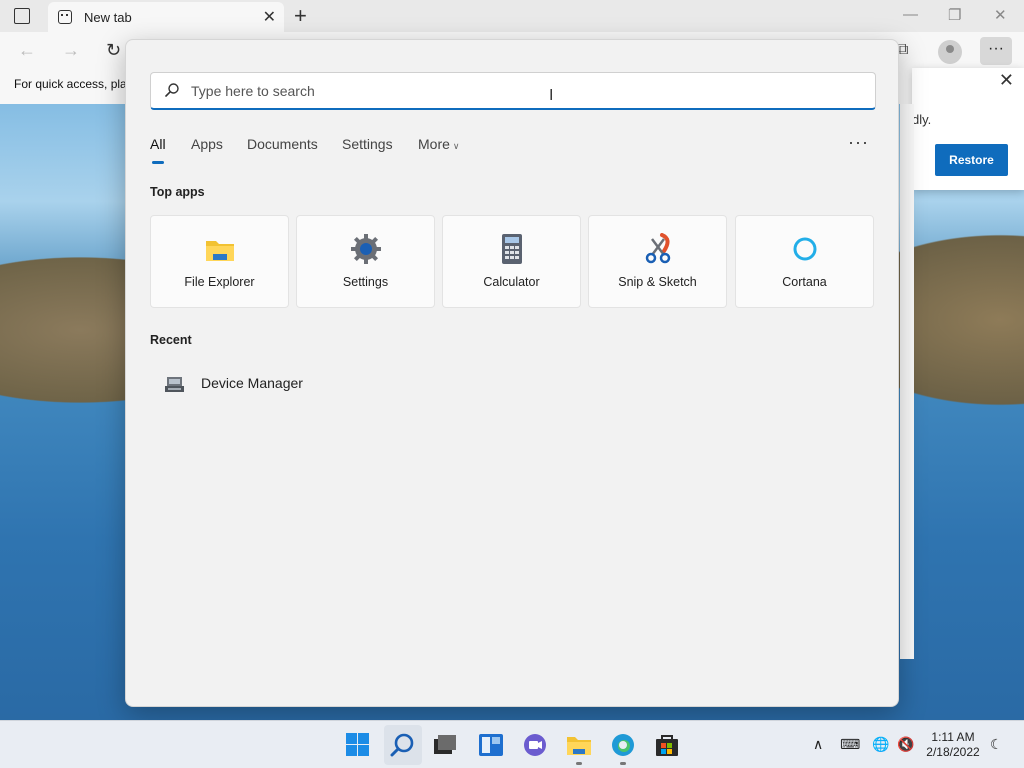  I want to click on clock-date: 2/18/2022, so click(953, 752).